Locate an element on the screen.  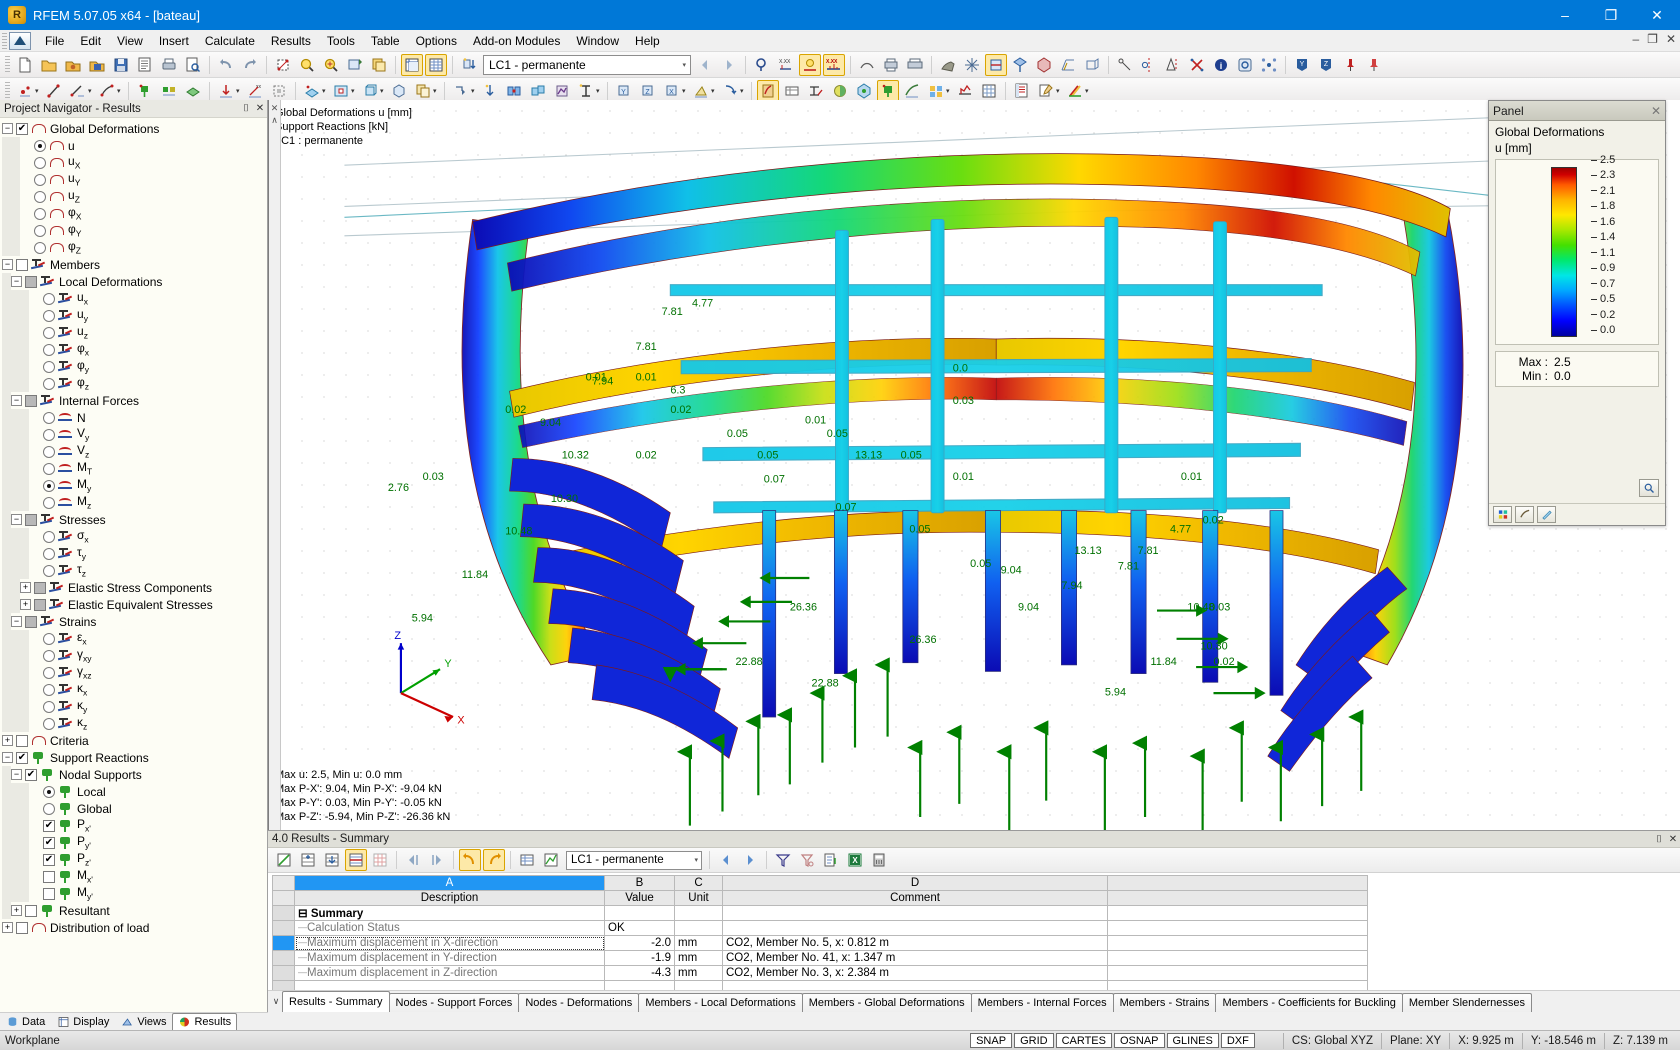
cell-unit: mm is located at coordinates (698, 943).